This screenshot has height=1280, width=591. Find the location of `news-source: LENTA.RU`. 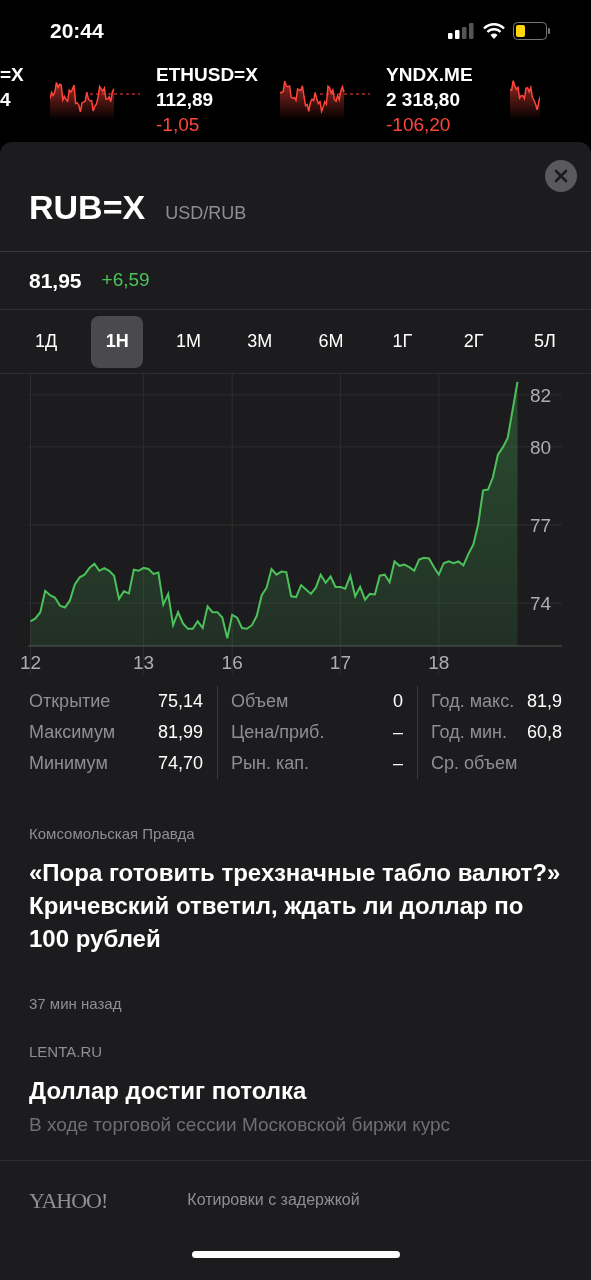

news-source: LENTA.RU is located at coordinates (66, 1052).